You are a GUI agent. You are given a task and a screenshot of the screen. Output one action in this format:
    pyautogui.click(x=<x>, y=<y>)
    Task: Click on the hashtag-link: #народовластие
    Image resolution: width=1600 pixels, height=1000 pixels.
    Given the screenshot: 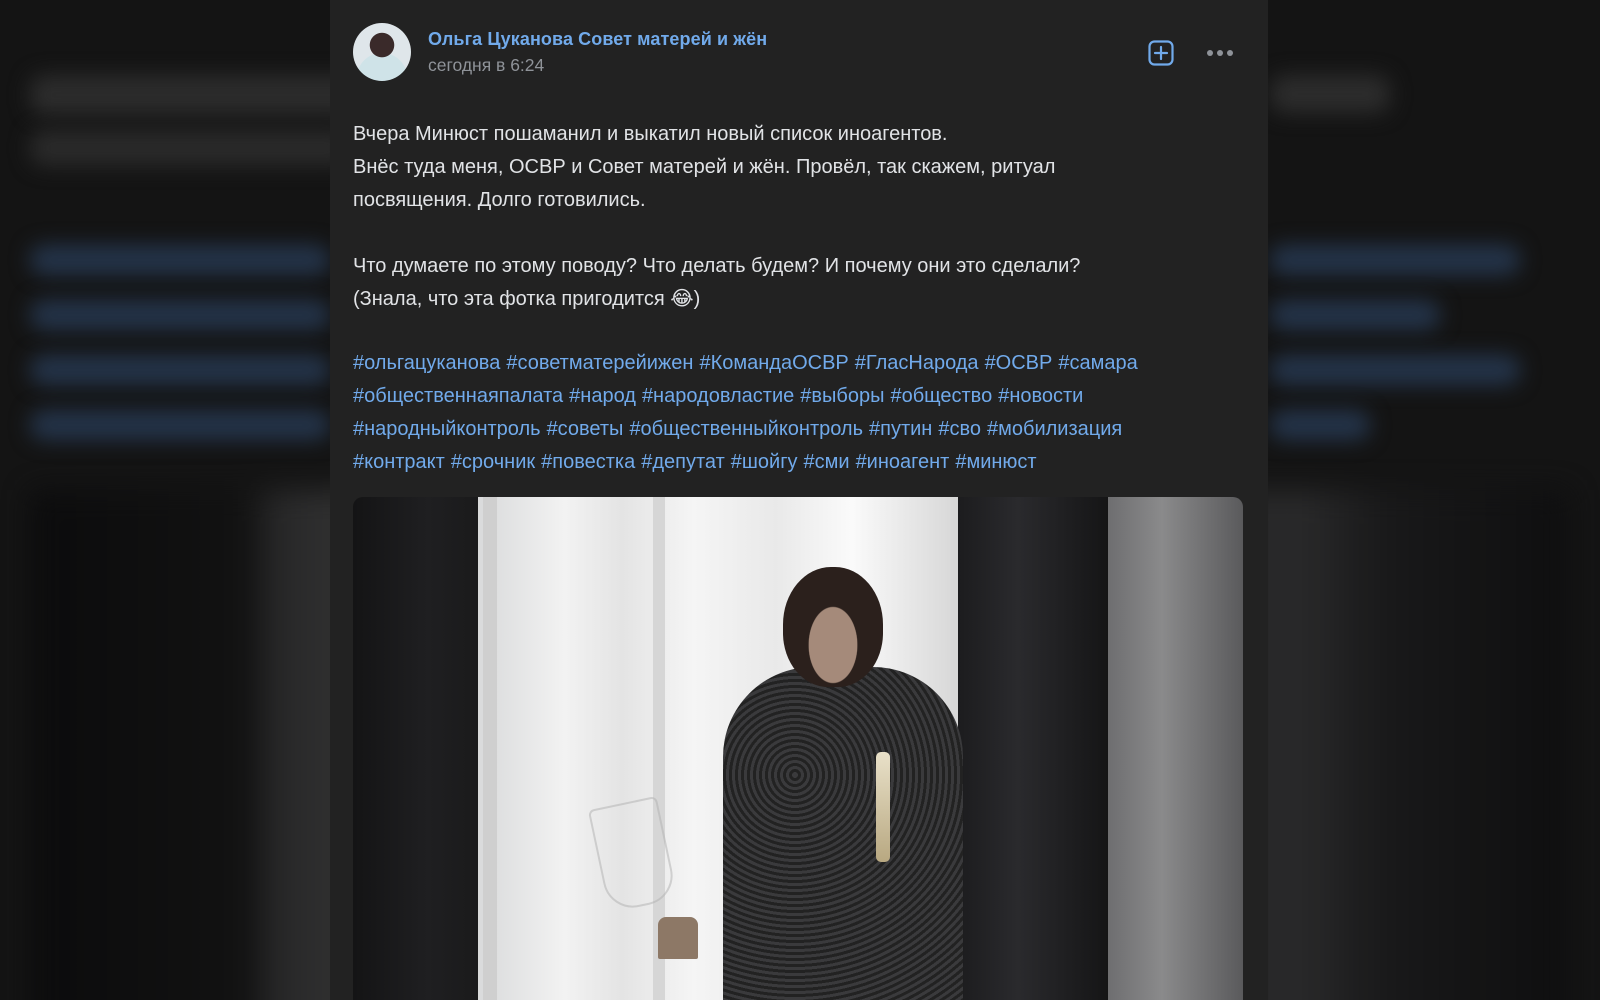 What is the action you would take?
    pyautogui.click(x=718, y=396)
    